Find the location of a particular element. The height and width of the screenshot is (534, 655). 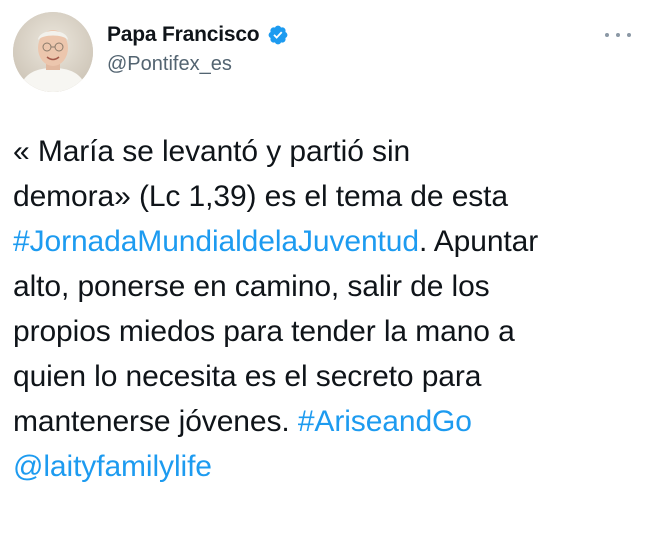

more-options-icon is located at coordinates (618, 35).